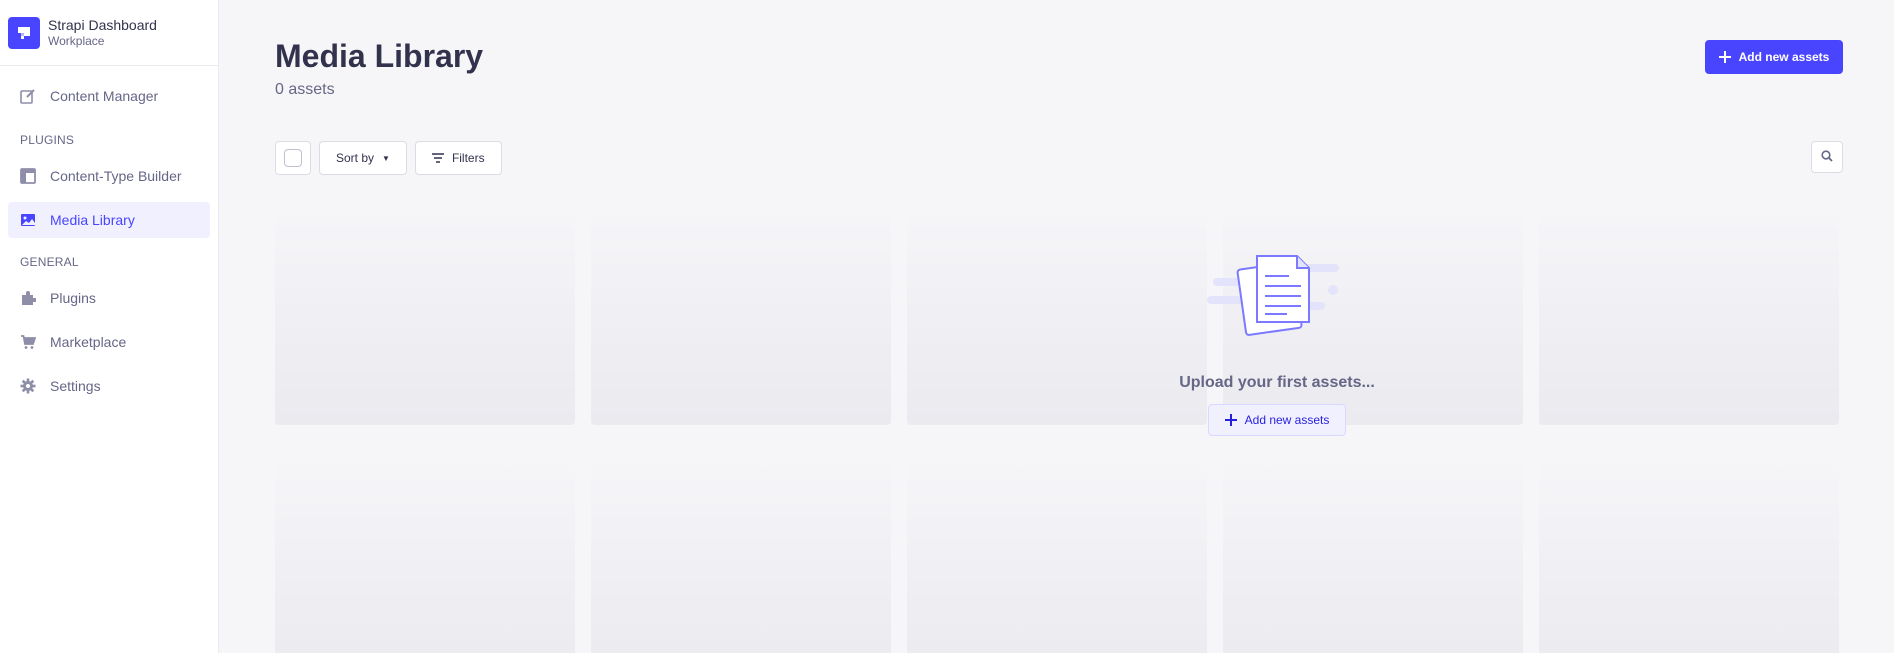  Describe the element at coordinates (355, 158) in the screenshot. I see `sort-by-label: Sort by` at that location.